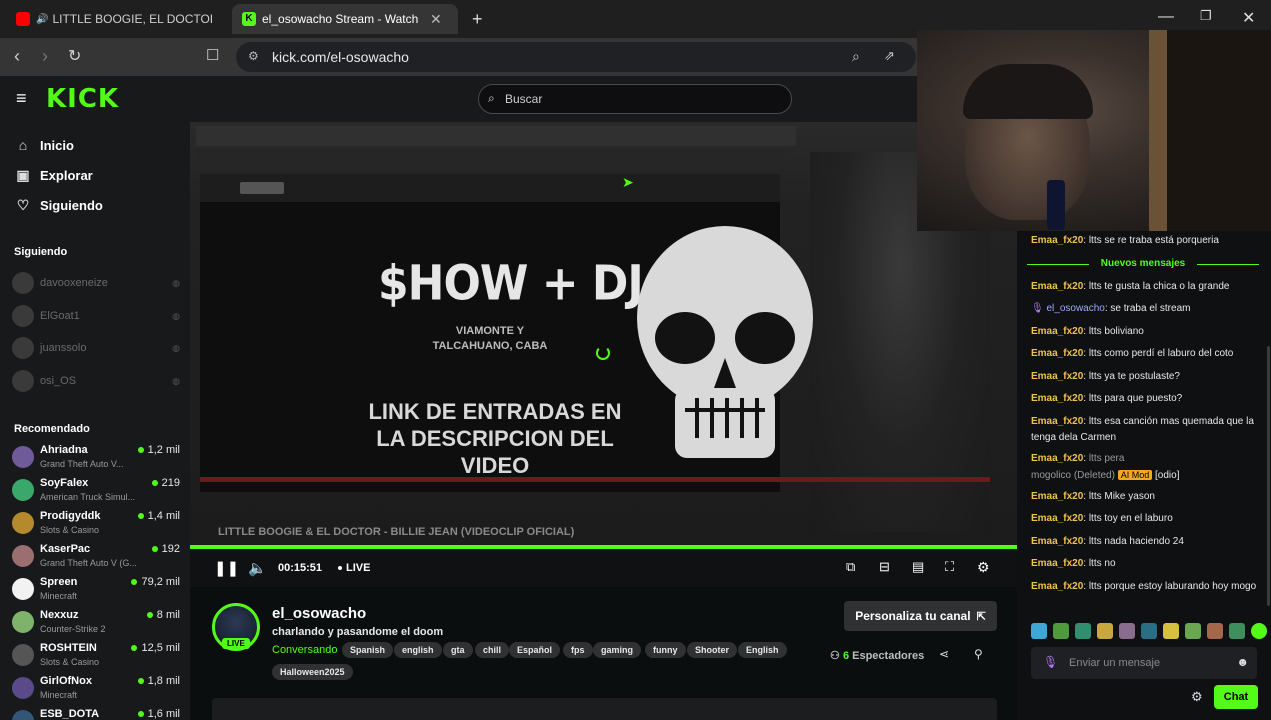 This screenshot has width=1271, height=720. Describe the element at coordinates (226, 568) in the screenshot. I see `pause-icon: ❚❚` at that location.